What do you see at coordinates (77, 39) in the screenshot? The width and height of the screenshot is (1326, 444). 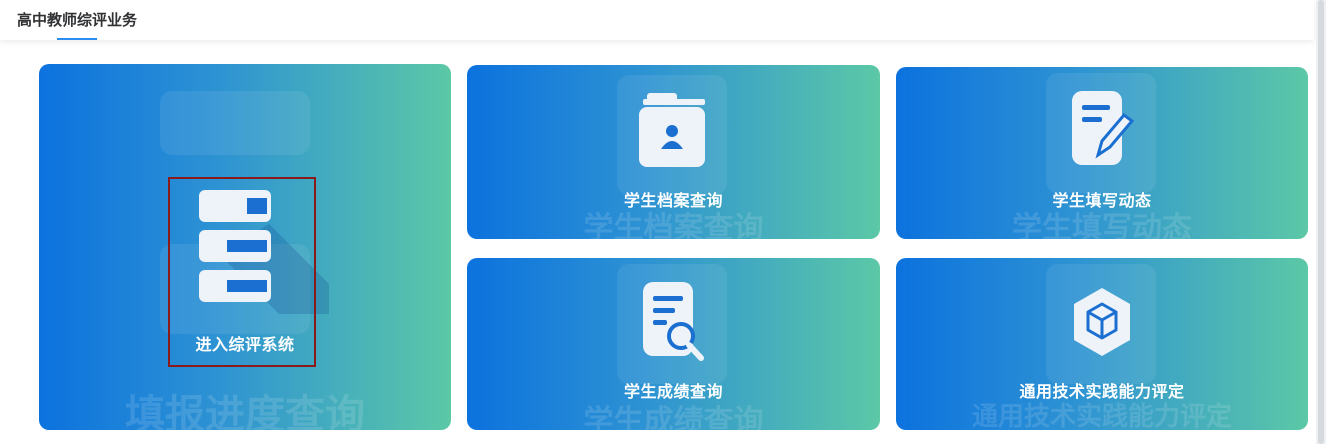 I see `active-tab-indicator` at bounding box center [77, 39].